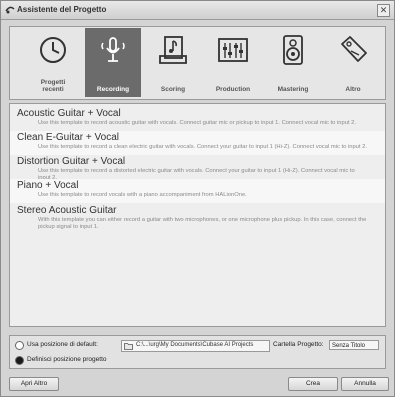  I want to click on project-folder-label: Cartella Progetto:, so click(298, 344).